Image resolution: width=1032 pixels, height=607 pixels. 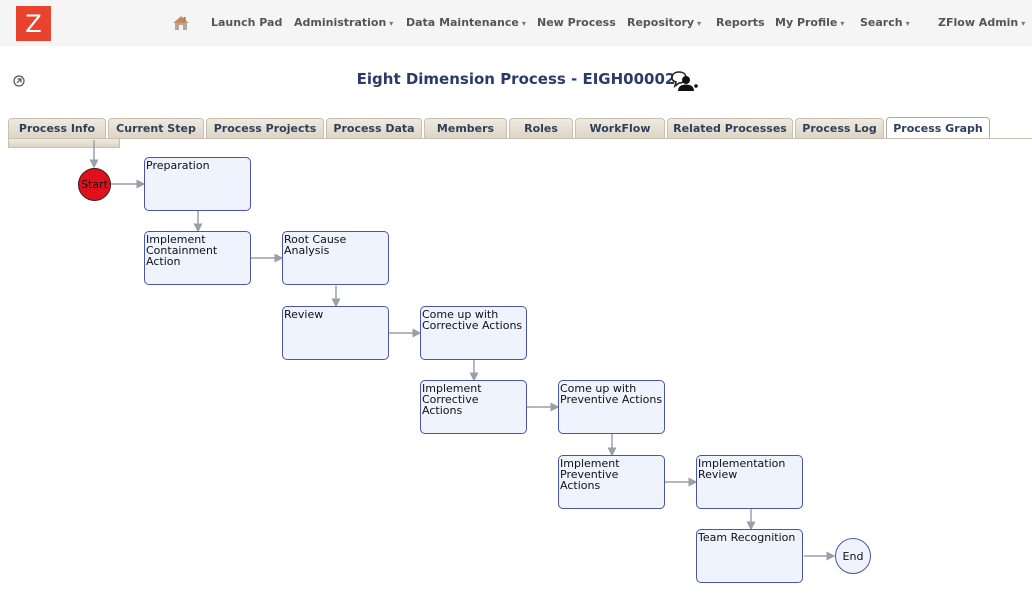 I want to click on tab-related-processes: Related Processes, so click(x=730, y=128).